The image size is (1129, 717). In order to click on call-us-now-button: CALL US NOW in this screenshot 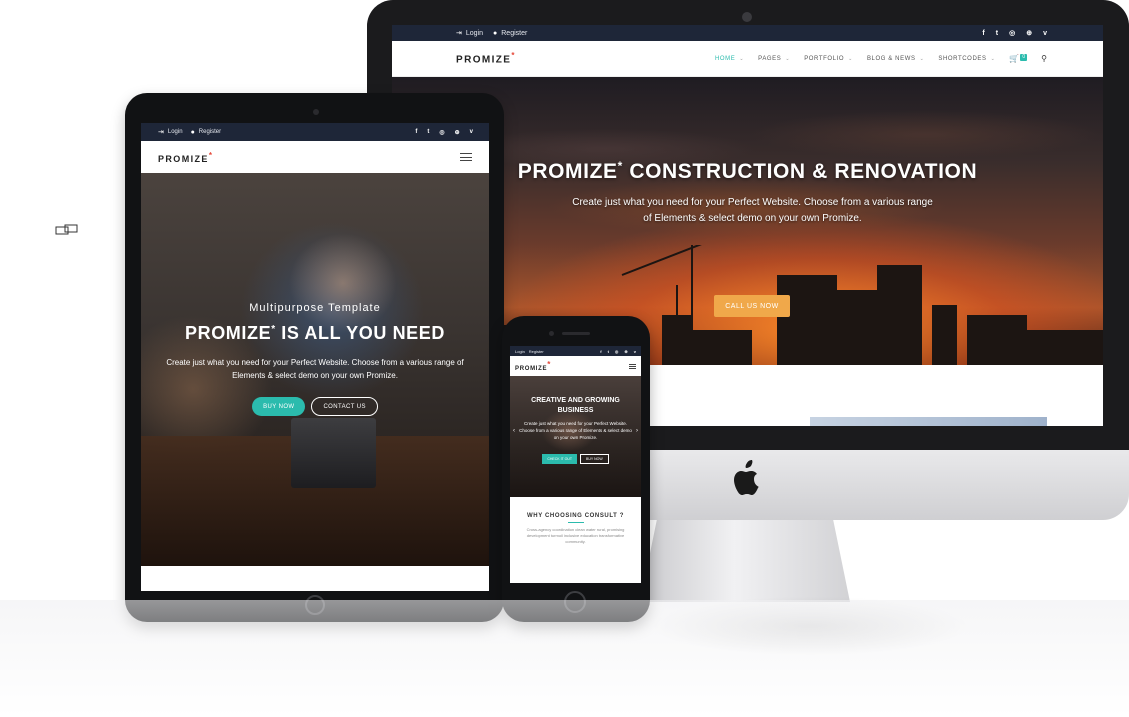, I will do `click(752, 306)`.